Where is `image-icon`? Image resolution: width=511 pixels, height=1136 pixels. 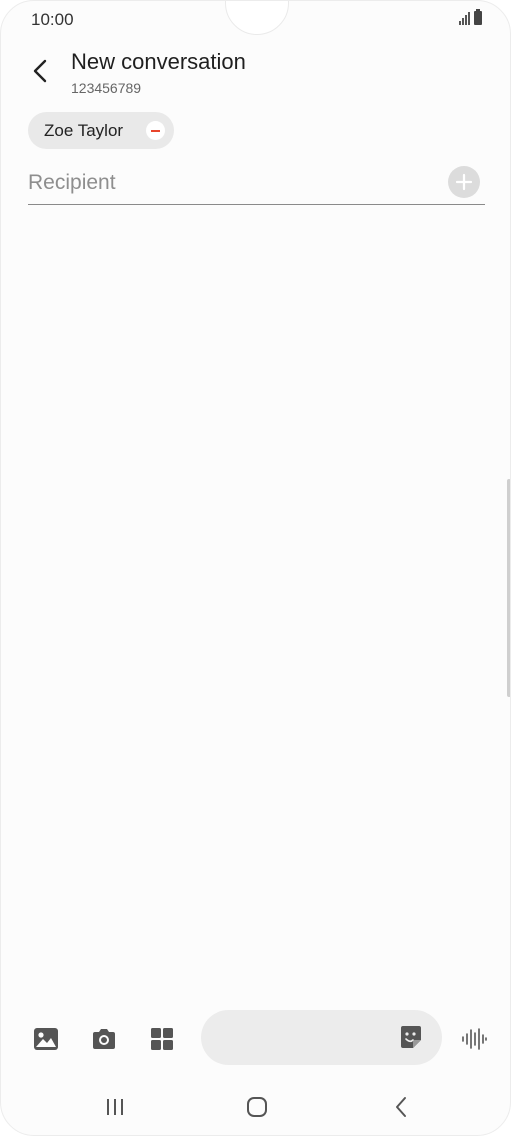 image-icon is located at coordinates (46, 1039).